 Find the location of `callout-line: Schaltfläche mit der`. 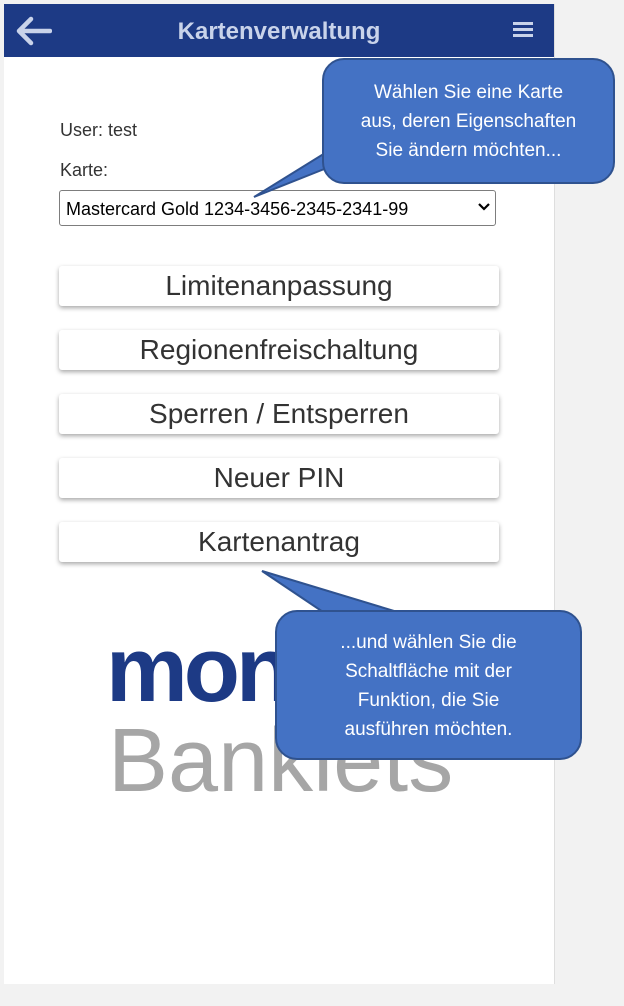

callout-line: Schaltfläche mit der is located at coordinates (428, 671).